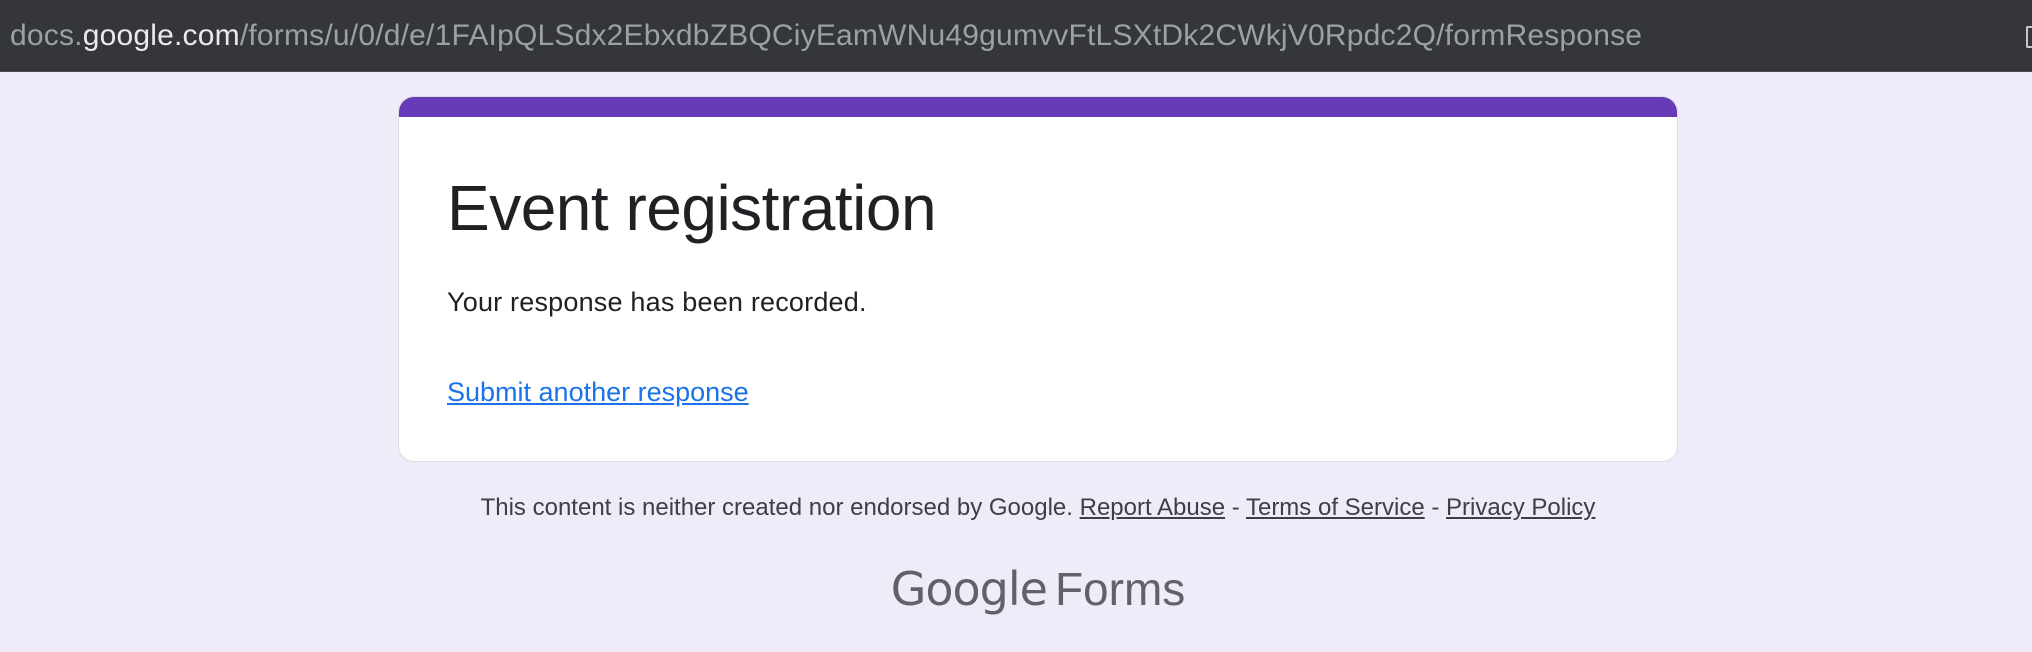  I want to click on report-abuse-link: Report Abuse, so click(1152, 507).